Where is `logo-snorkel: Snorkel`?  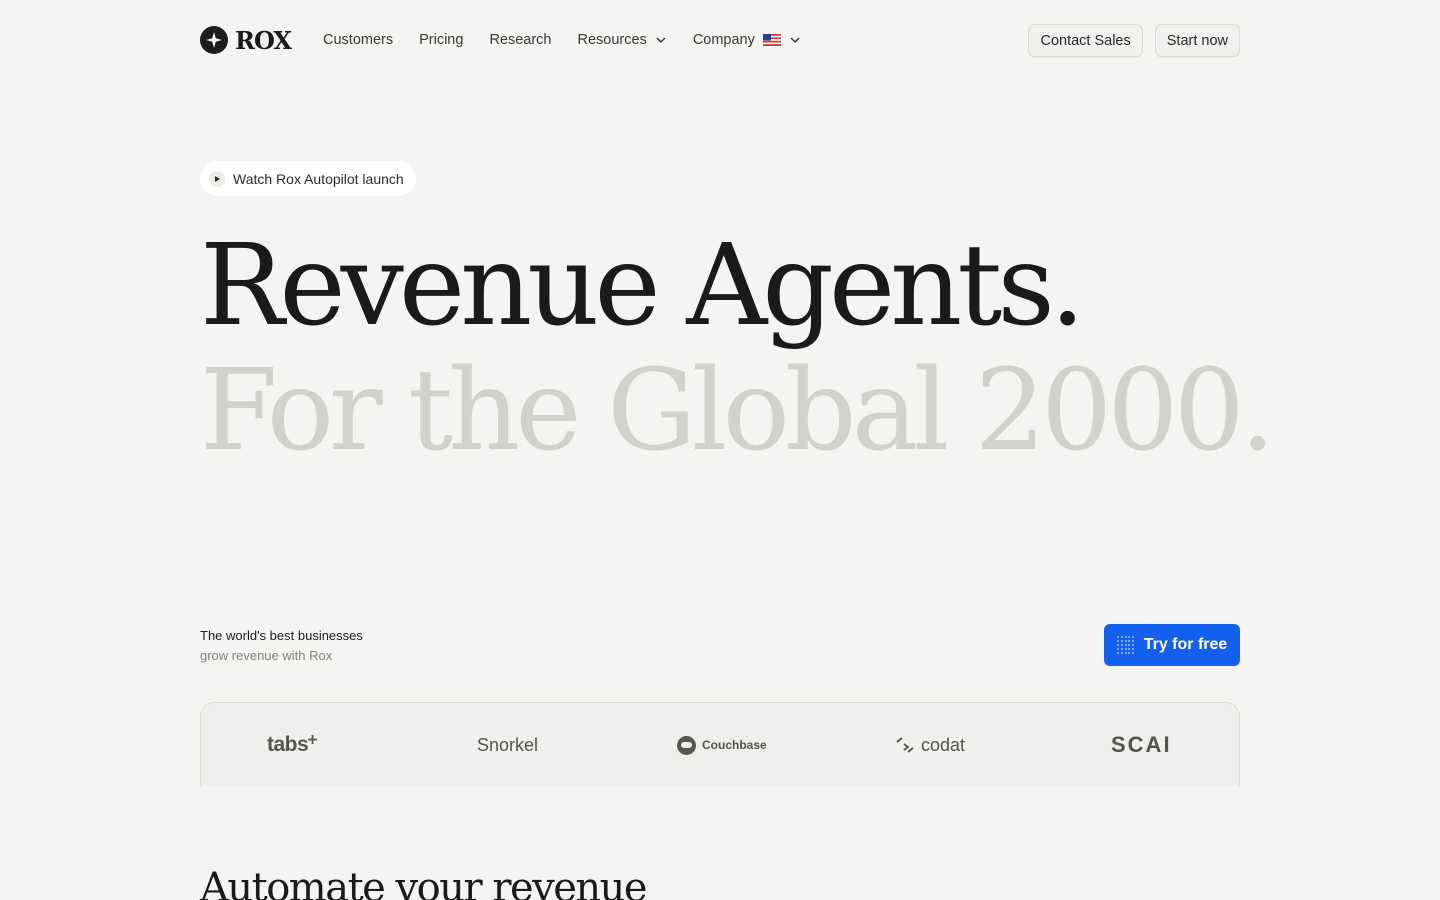 logo-snorkel: Snorkel is located at coordinates (507, 745).